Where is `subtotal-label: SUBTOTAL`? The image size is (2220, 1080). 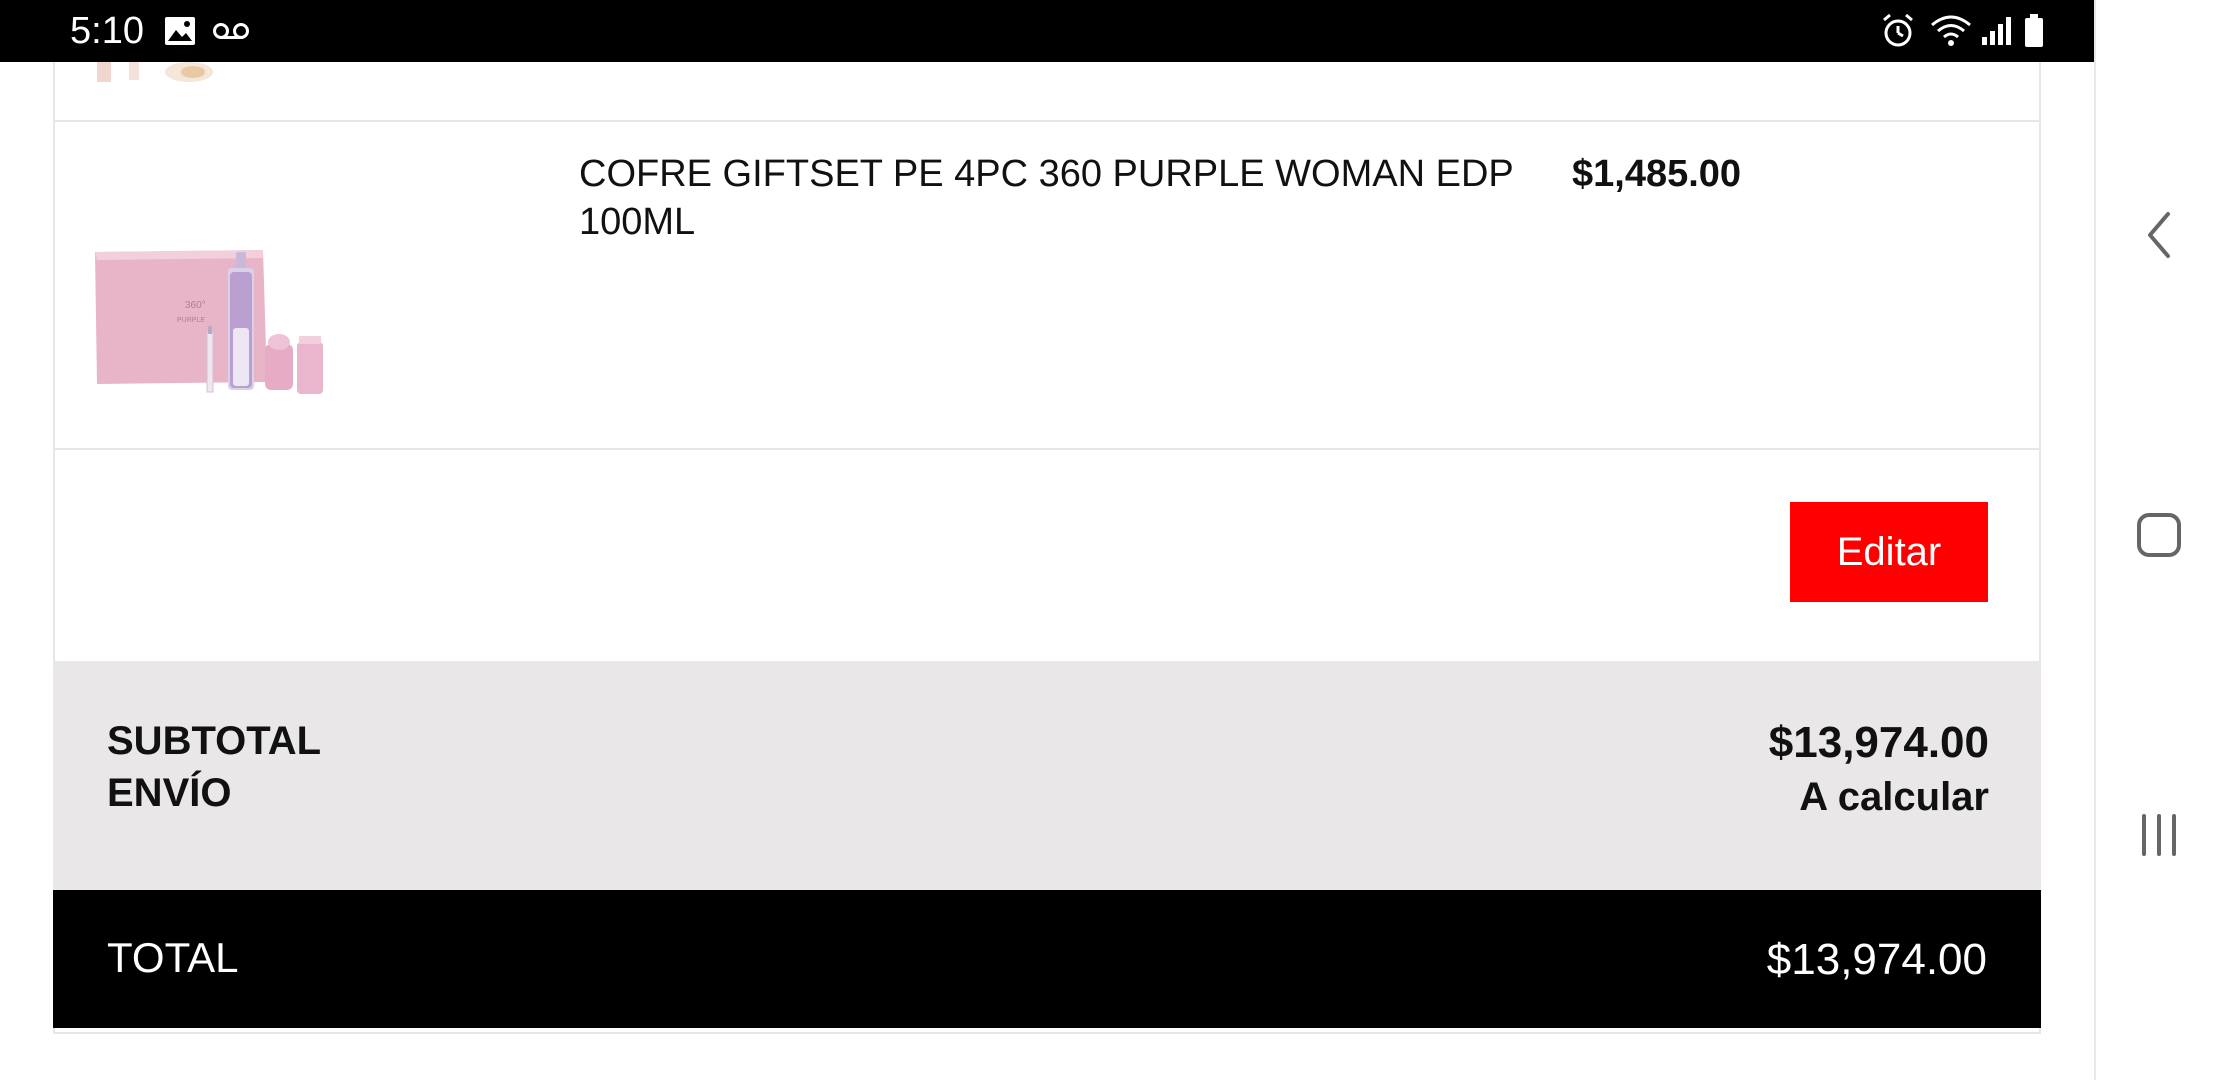
subtotal-label: SUBTOTAL is located at coordinates (214, 741).